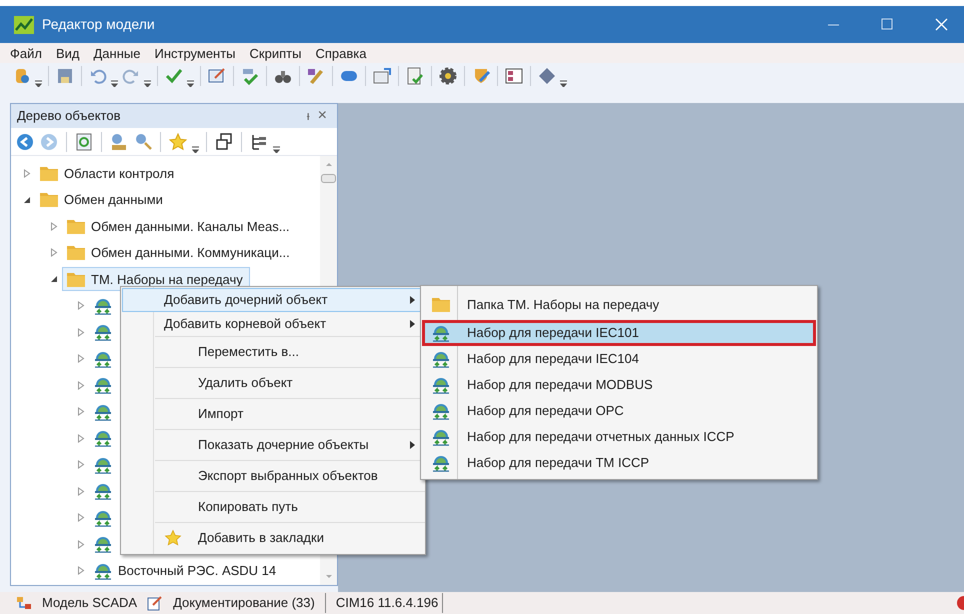  What do you see at coordinates (619, 359) in the screenshot?
I see `menu-item: Набор для передачи IEC104` at bounding box center [619, 359].